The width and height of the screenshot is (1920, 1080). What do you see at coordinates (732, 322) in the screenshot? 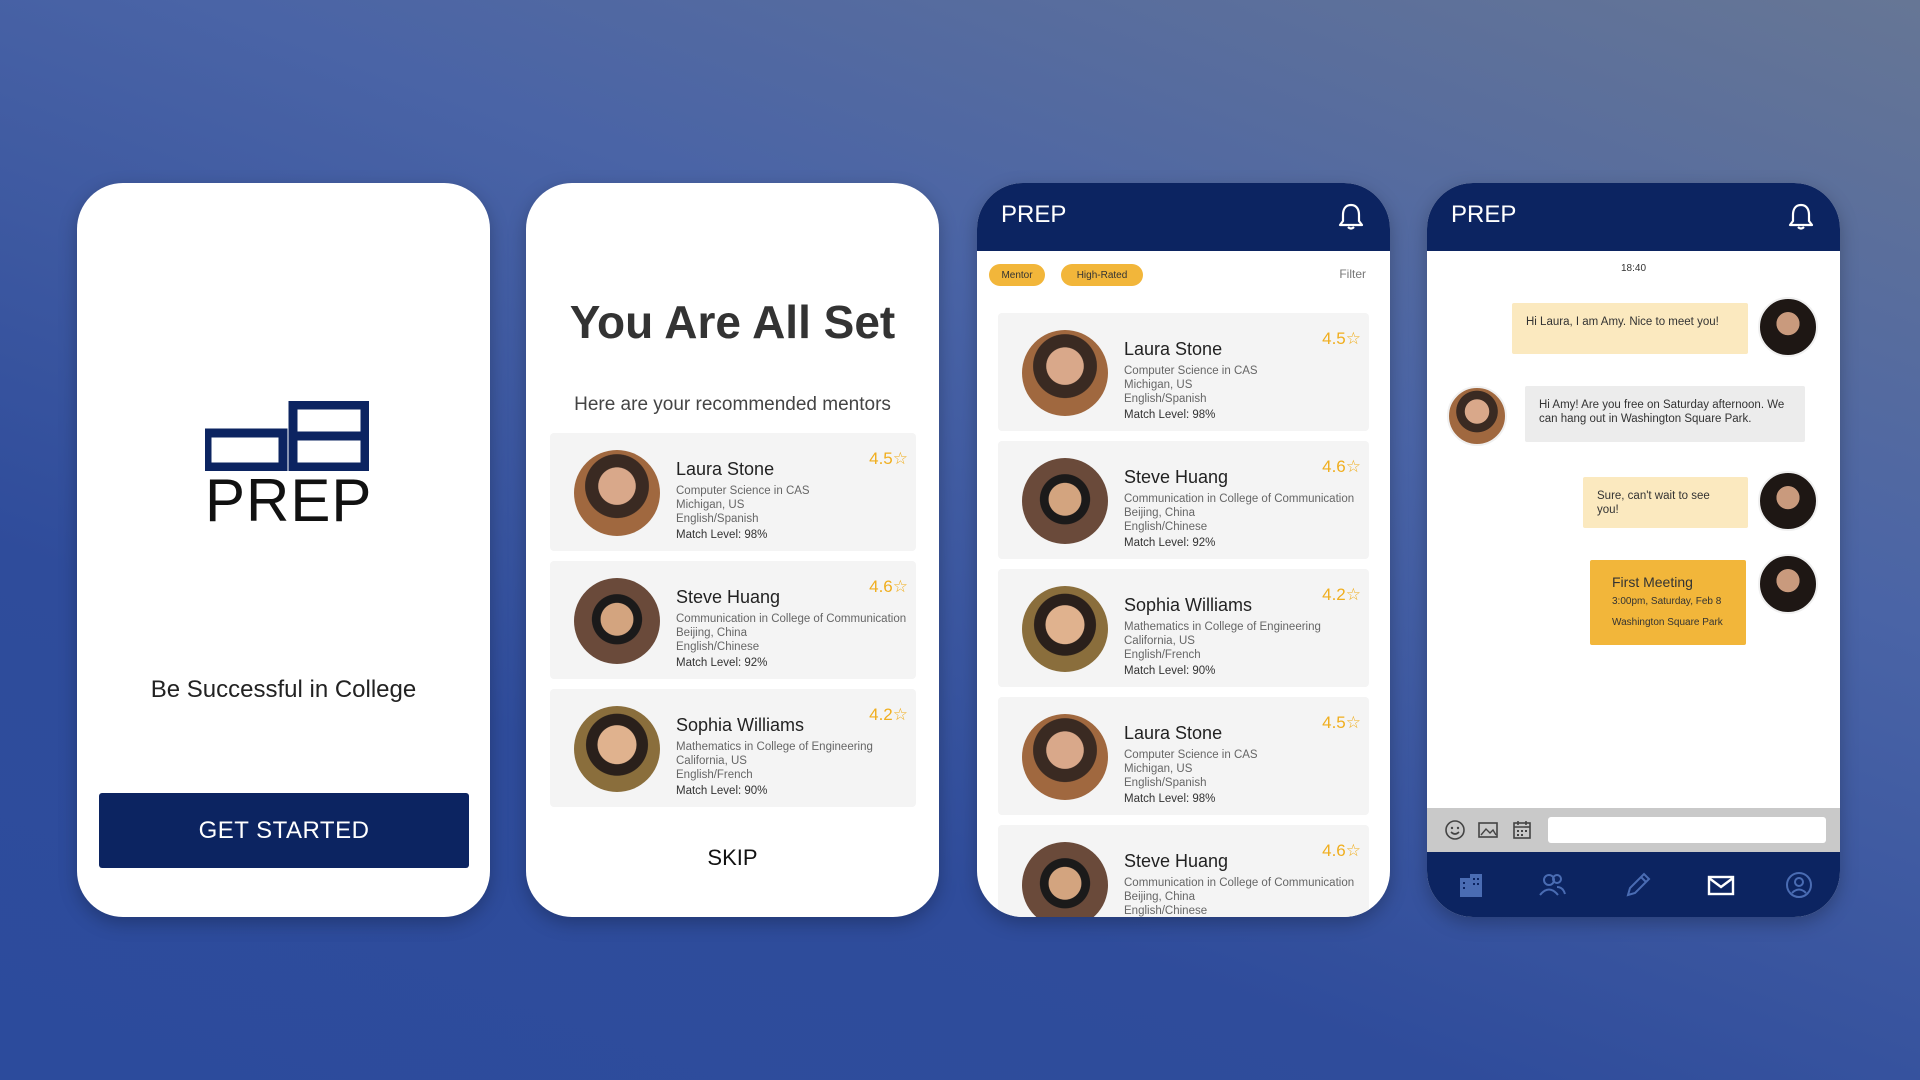
I see `page-title: You Are All Set` at bounding box center [732, 322].